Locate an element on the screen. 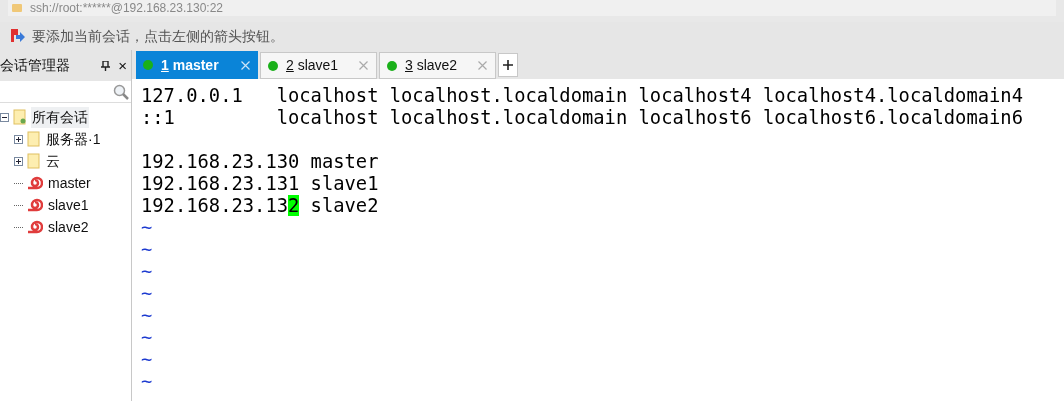  search-icon is located at coordinates (121, 91).